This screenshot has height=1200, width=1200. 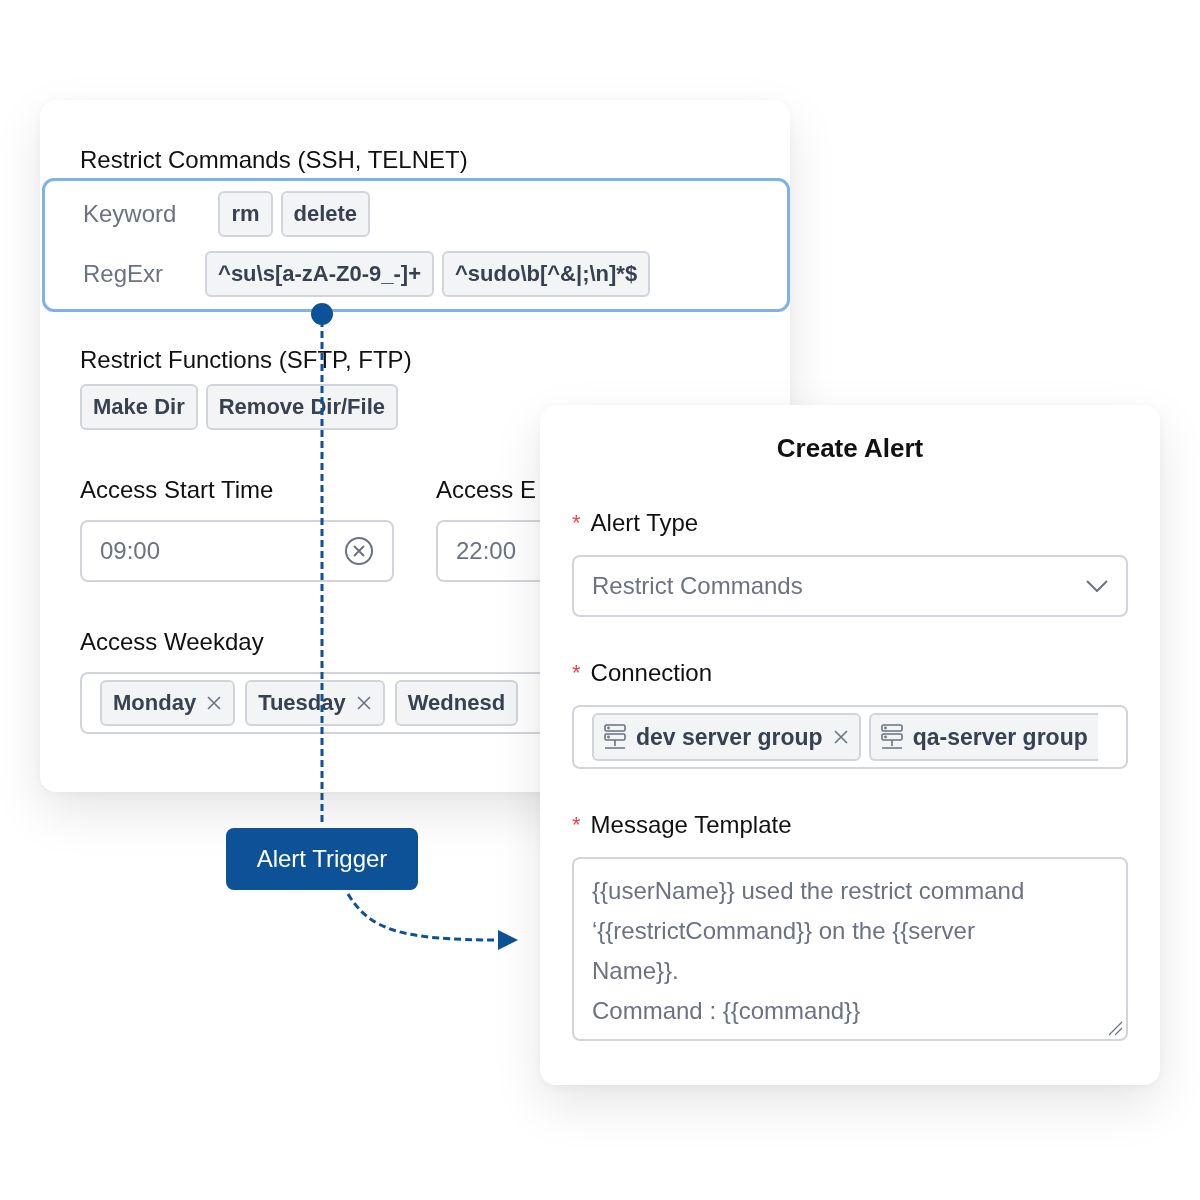 What do you see at coordinates (130, 214) in the screenshot?
I see `row-label: Keyword` at bounding box center [130, 214].